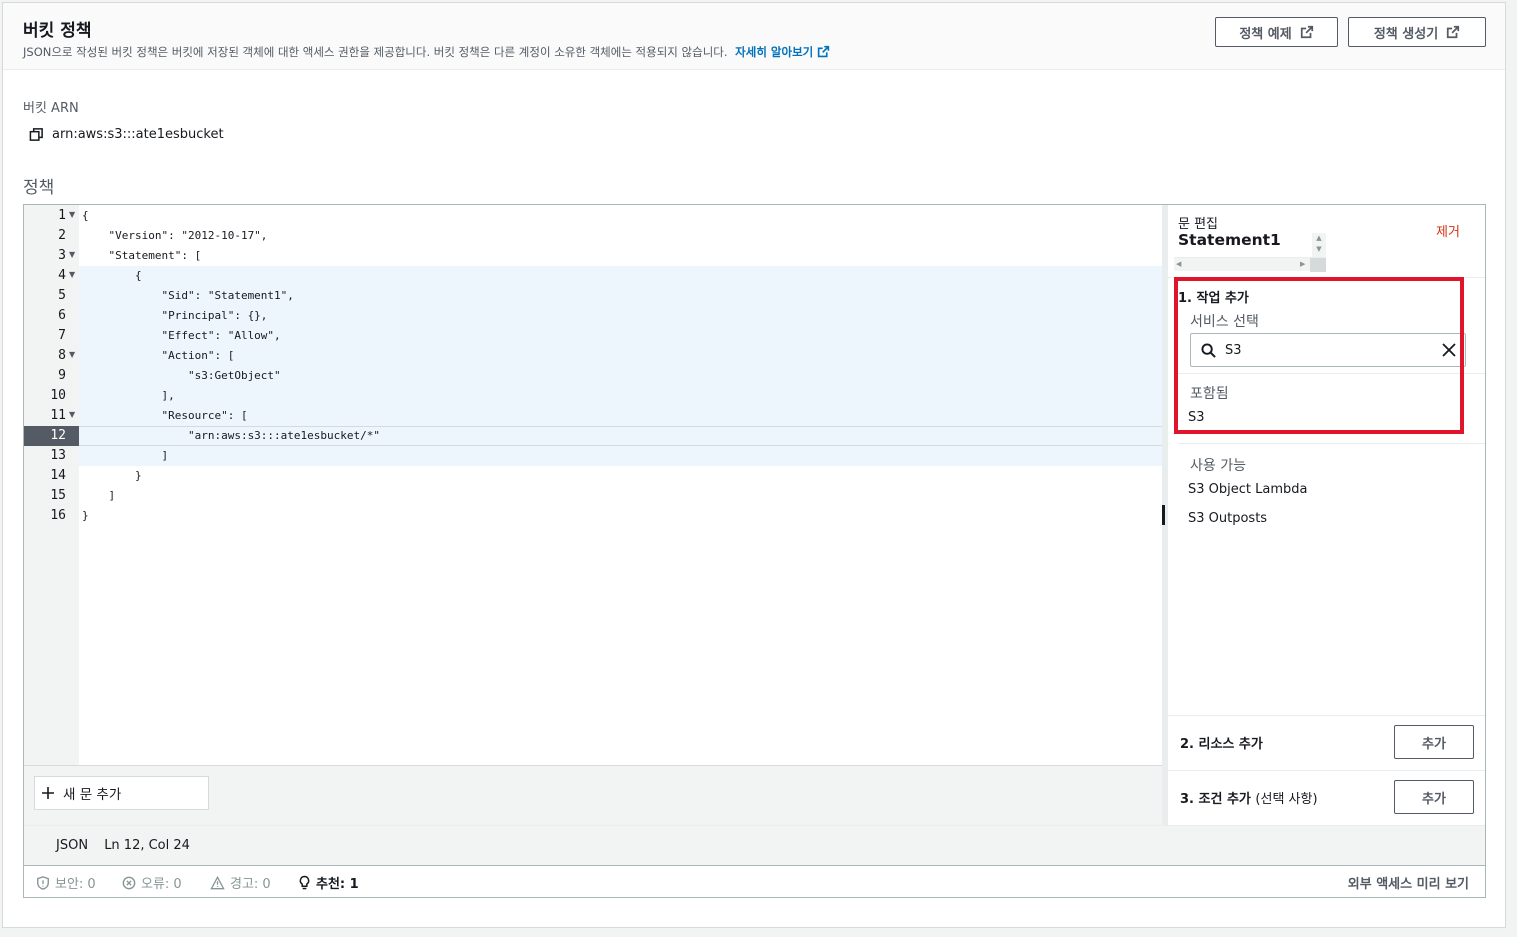 The width and height of the screenshot is (1517, 937). What do you see at coordinates (57, 31) in the screenshot?
I see `panel-title: 버킷 정책` at bounding box center [57, 31].